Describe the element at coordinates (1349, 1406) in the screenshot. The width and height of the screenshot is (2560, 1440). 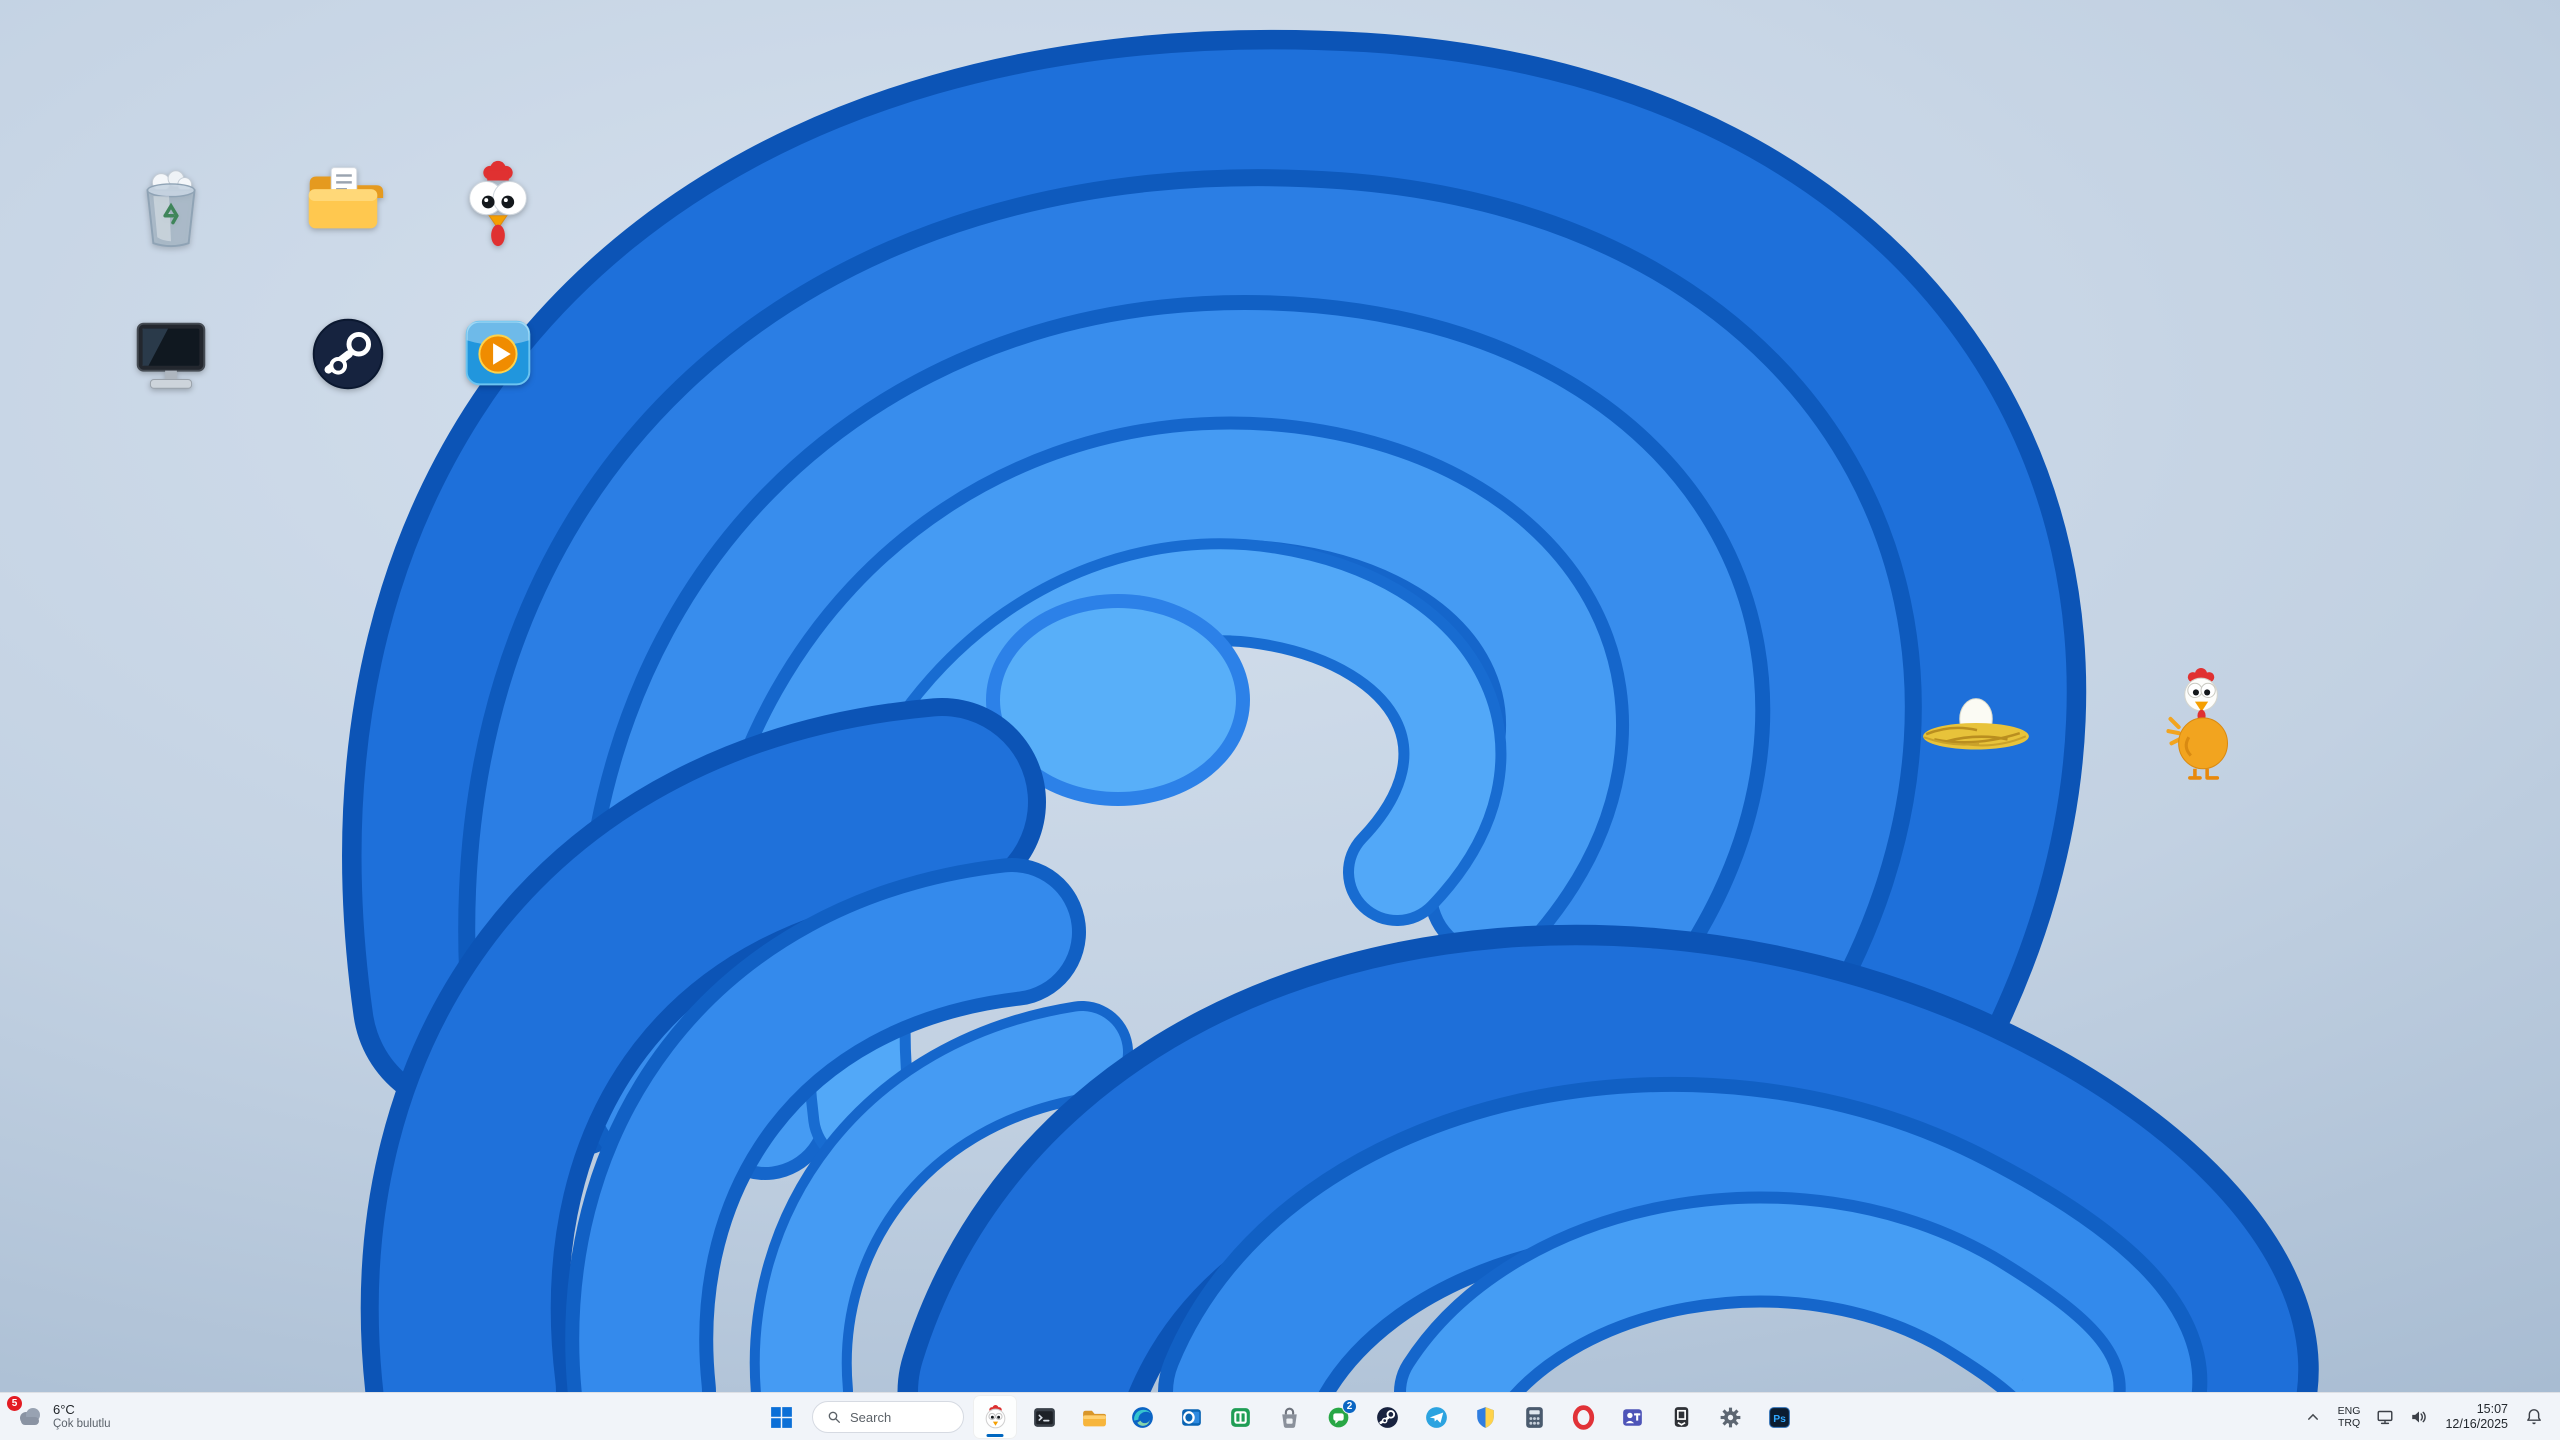
I see `chat-unread-badge: 2` at that location.